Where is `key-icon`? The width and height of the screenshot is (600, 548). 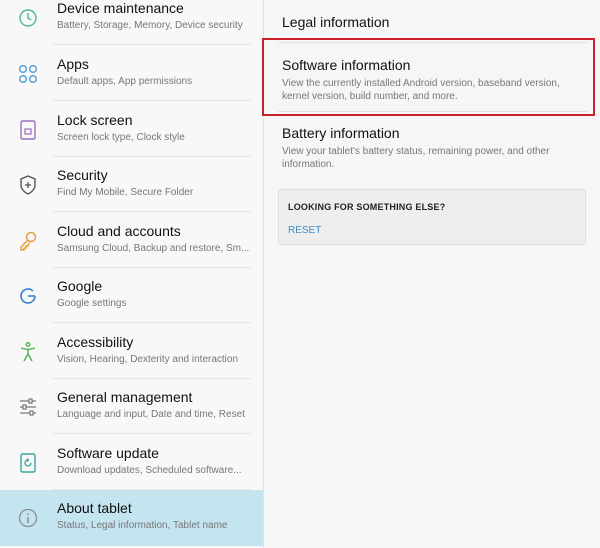 key-icon is located at coordinates (28, 241).